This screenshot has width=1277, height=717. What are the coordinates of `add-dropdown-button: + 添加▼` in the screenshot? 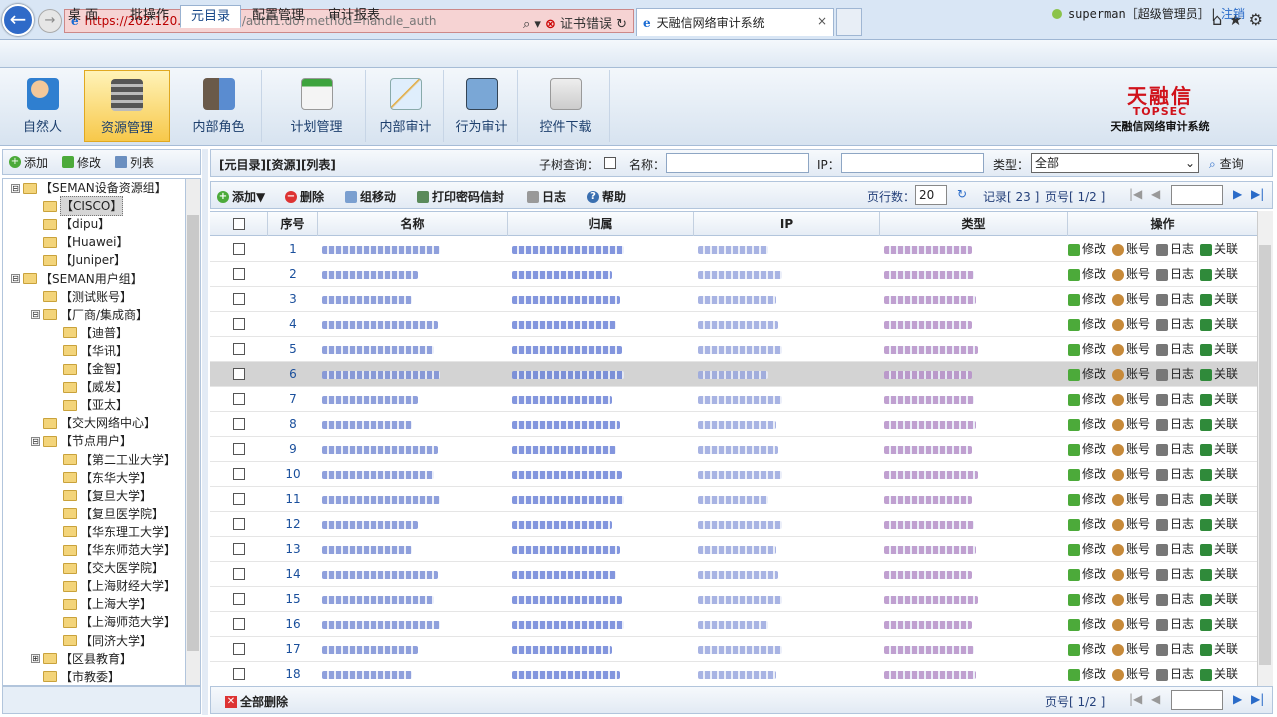 It's located at (241, 196).